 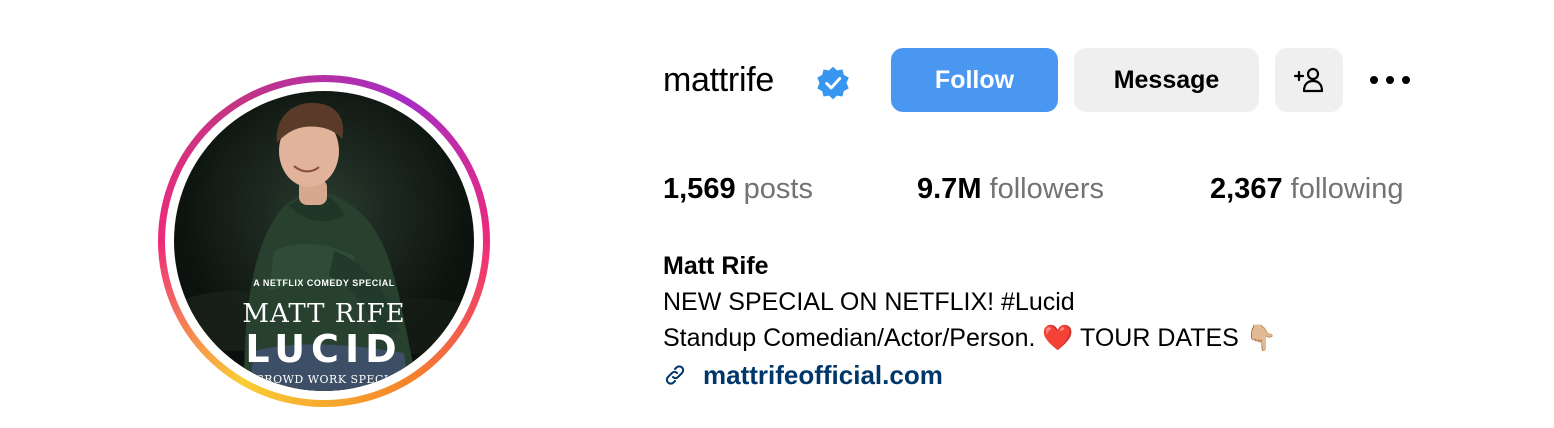 I want to click on following-stat: 2,367 following, so click(x=1306, y=189).